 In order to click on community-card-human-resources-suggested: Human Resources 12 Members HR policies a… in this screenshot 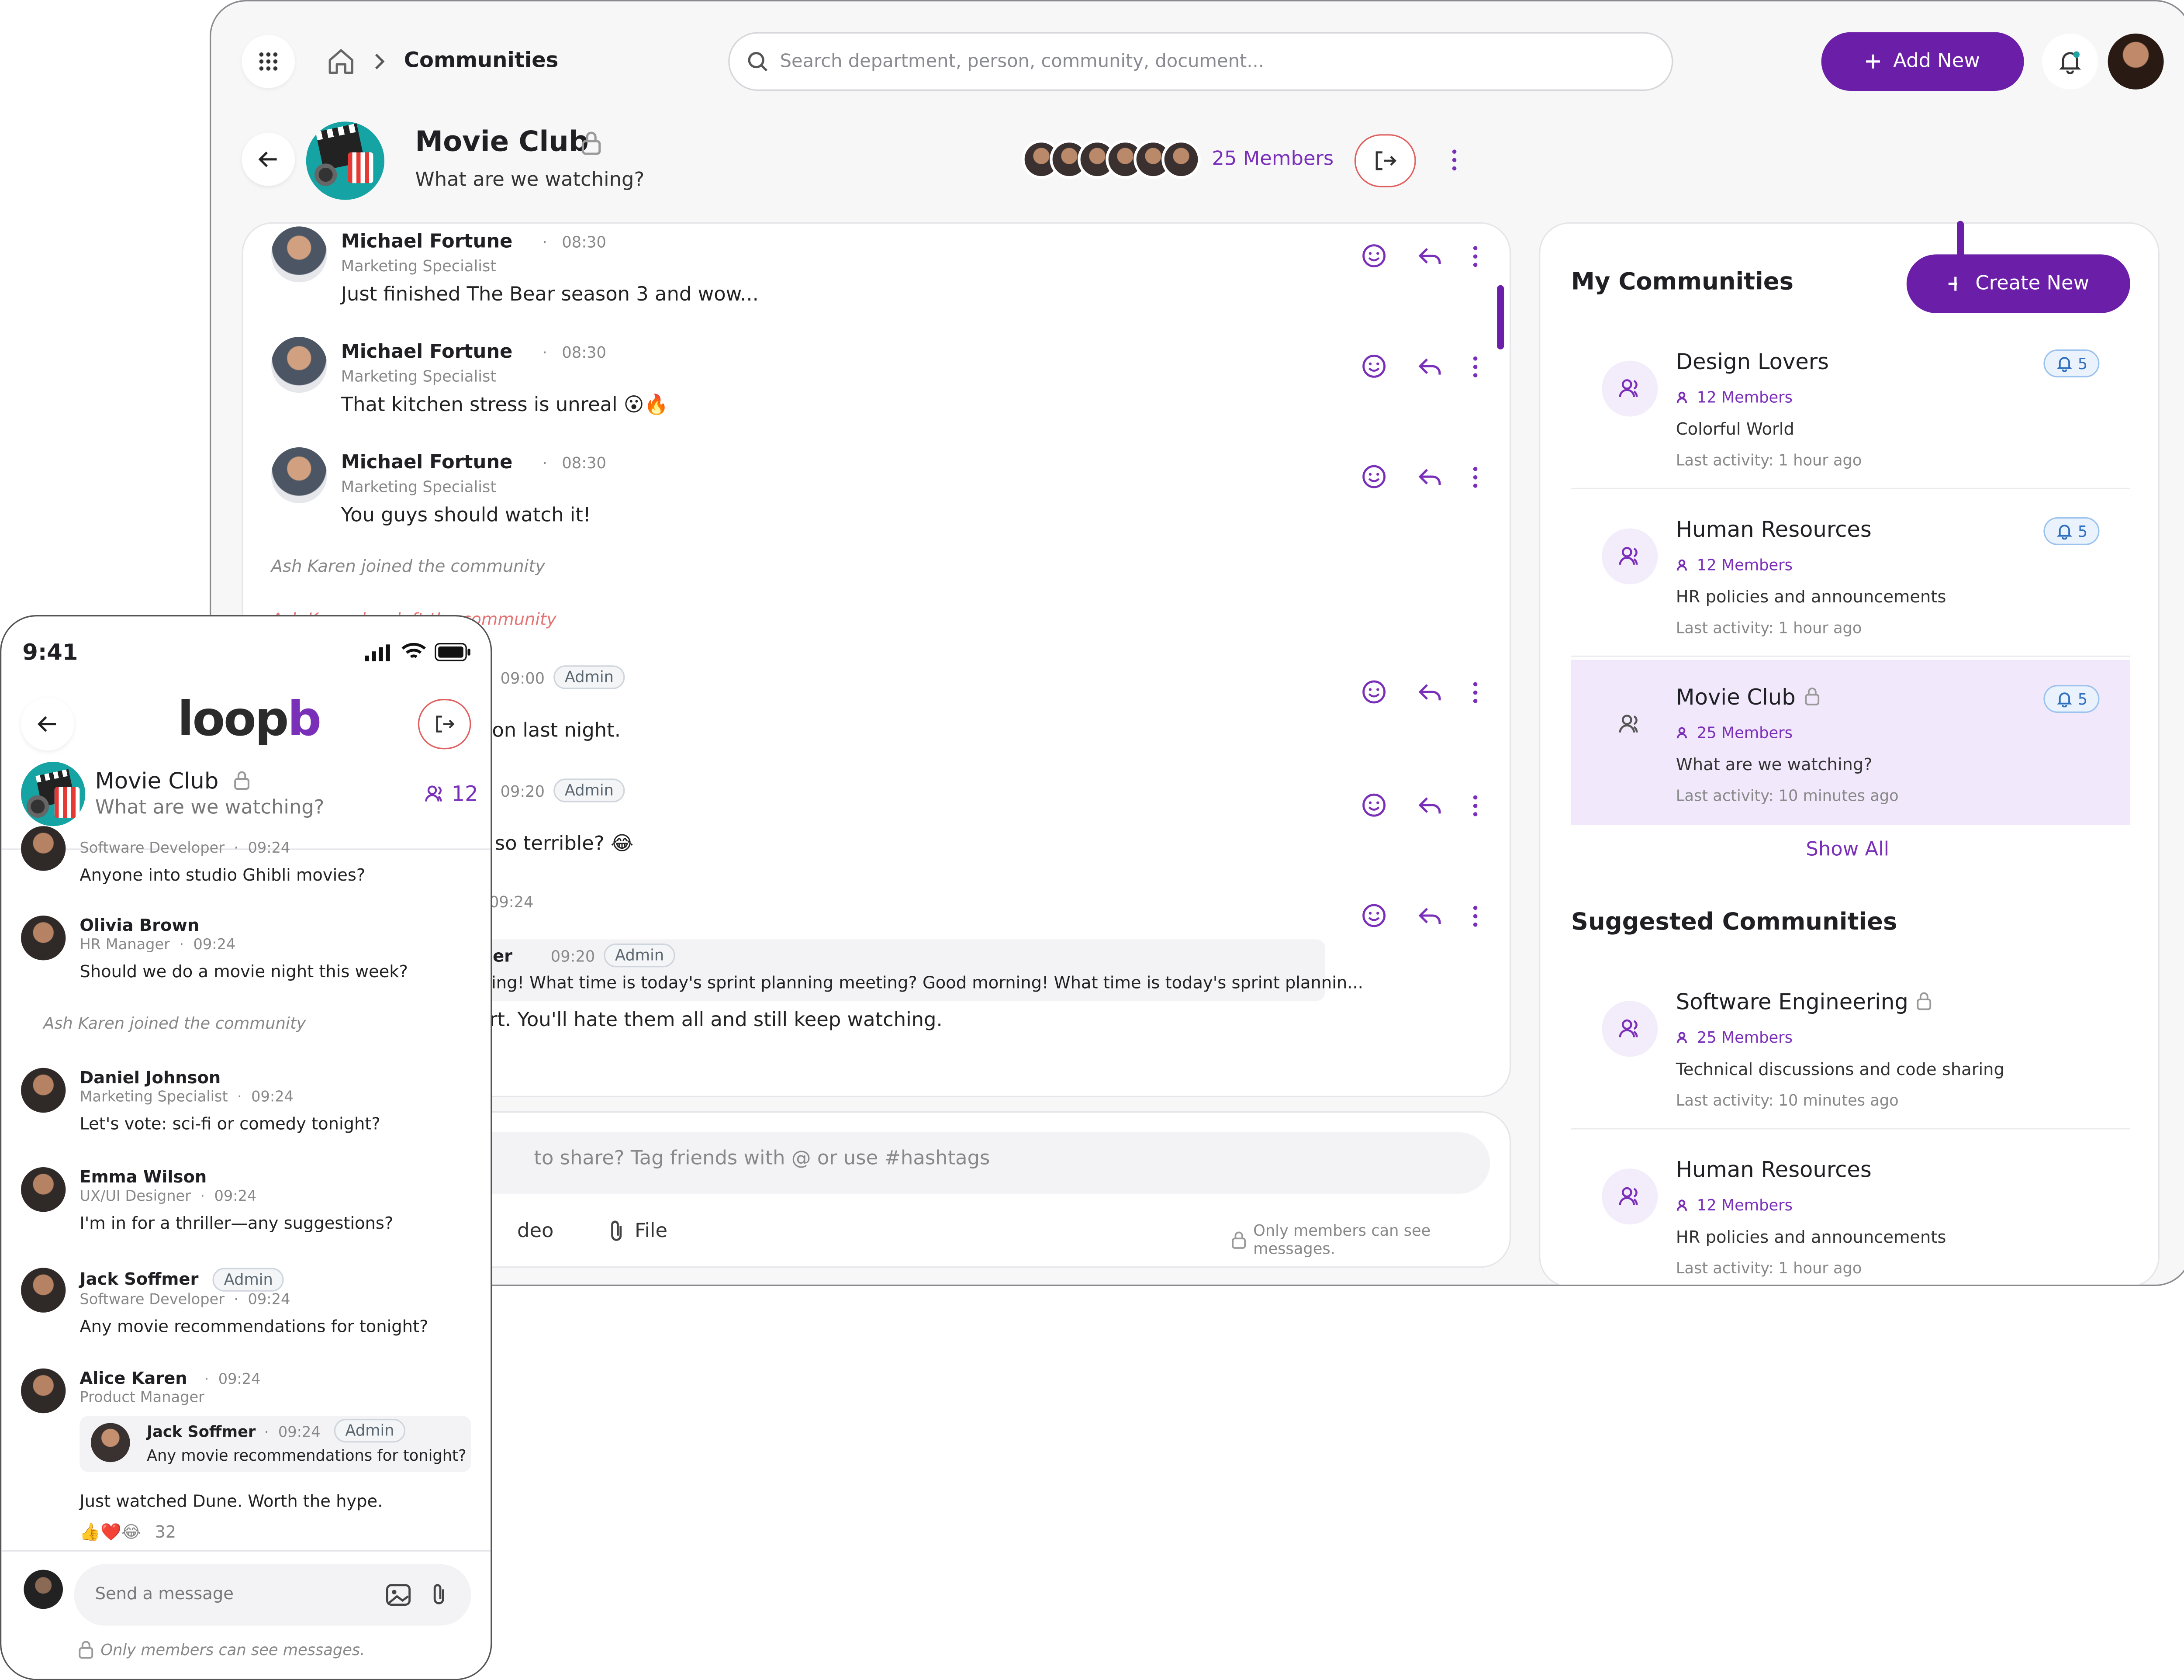, I will do `click(1851, 1208)`.